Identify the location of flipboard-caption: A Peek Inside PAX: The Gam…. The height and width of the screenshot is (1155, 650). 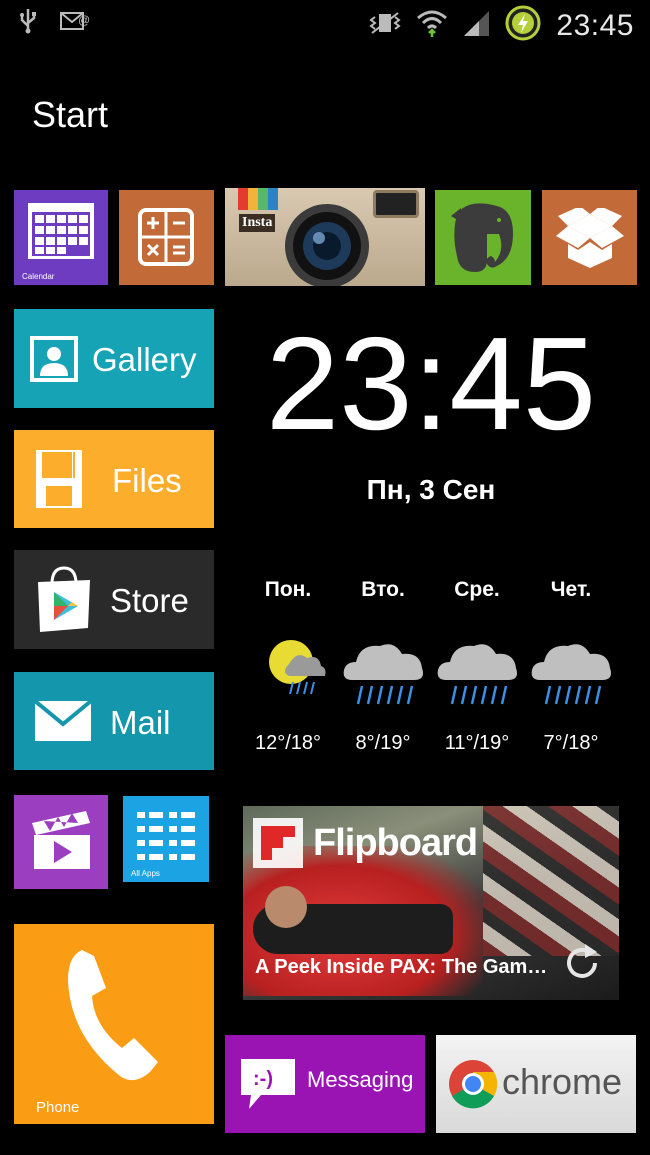
(401, 967).